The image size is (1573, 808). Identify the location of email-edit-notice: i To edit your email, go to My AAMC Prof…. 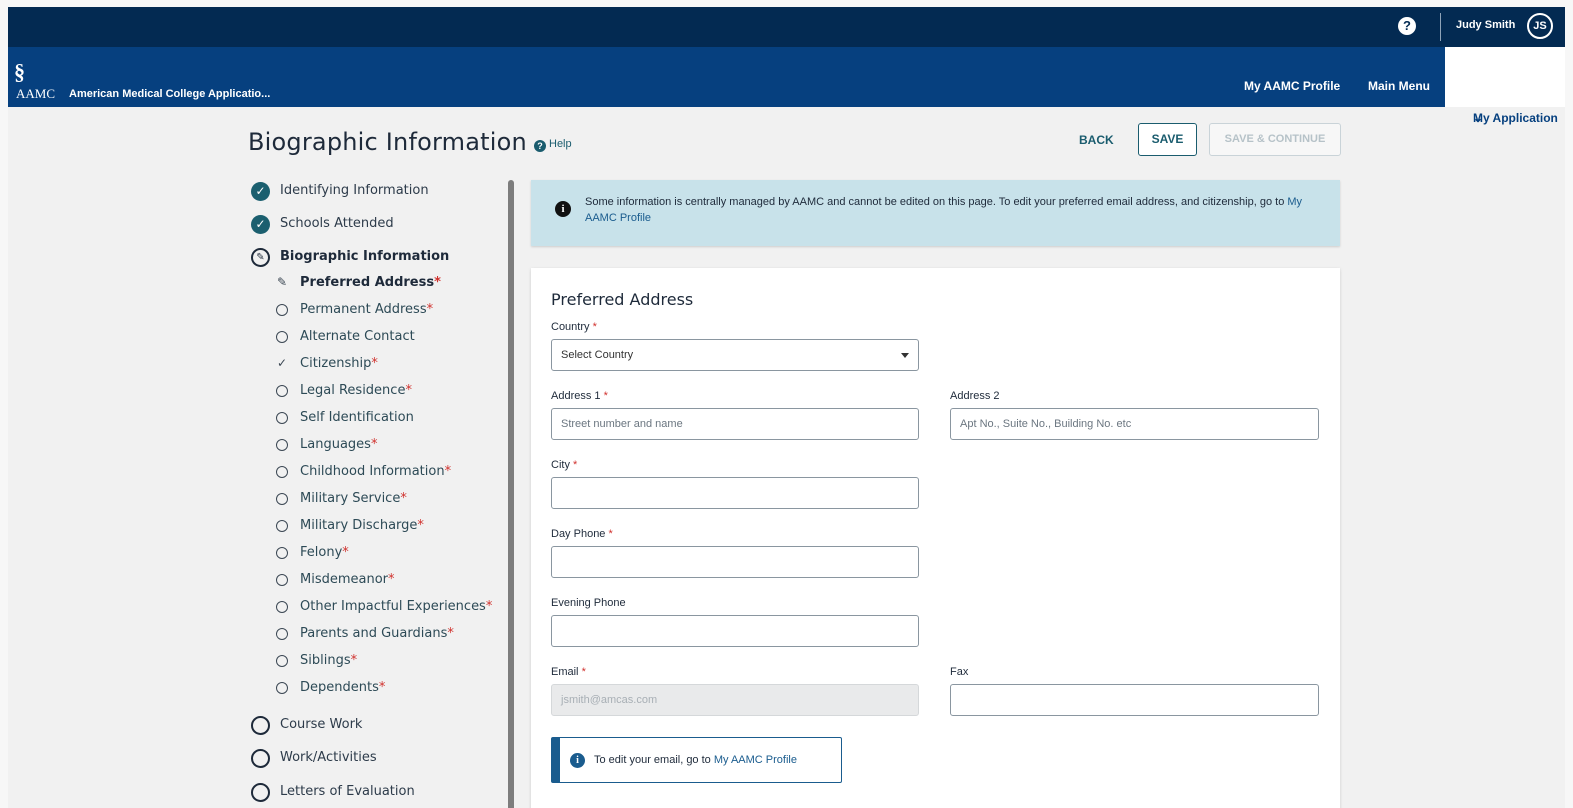
(696, 760).